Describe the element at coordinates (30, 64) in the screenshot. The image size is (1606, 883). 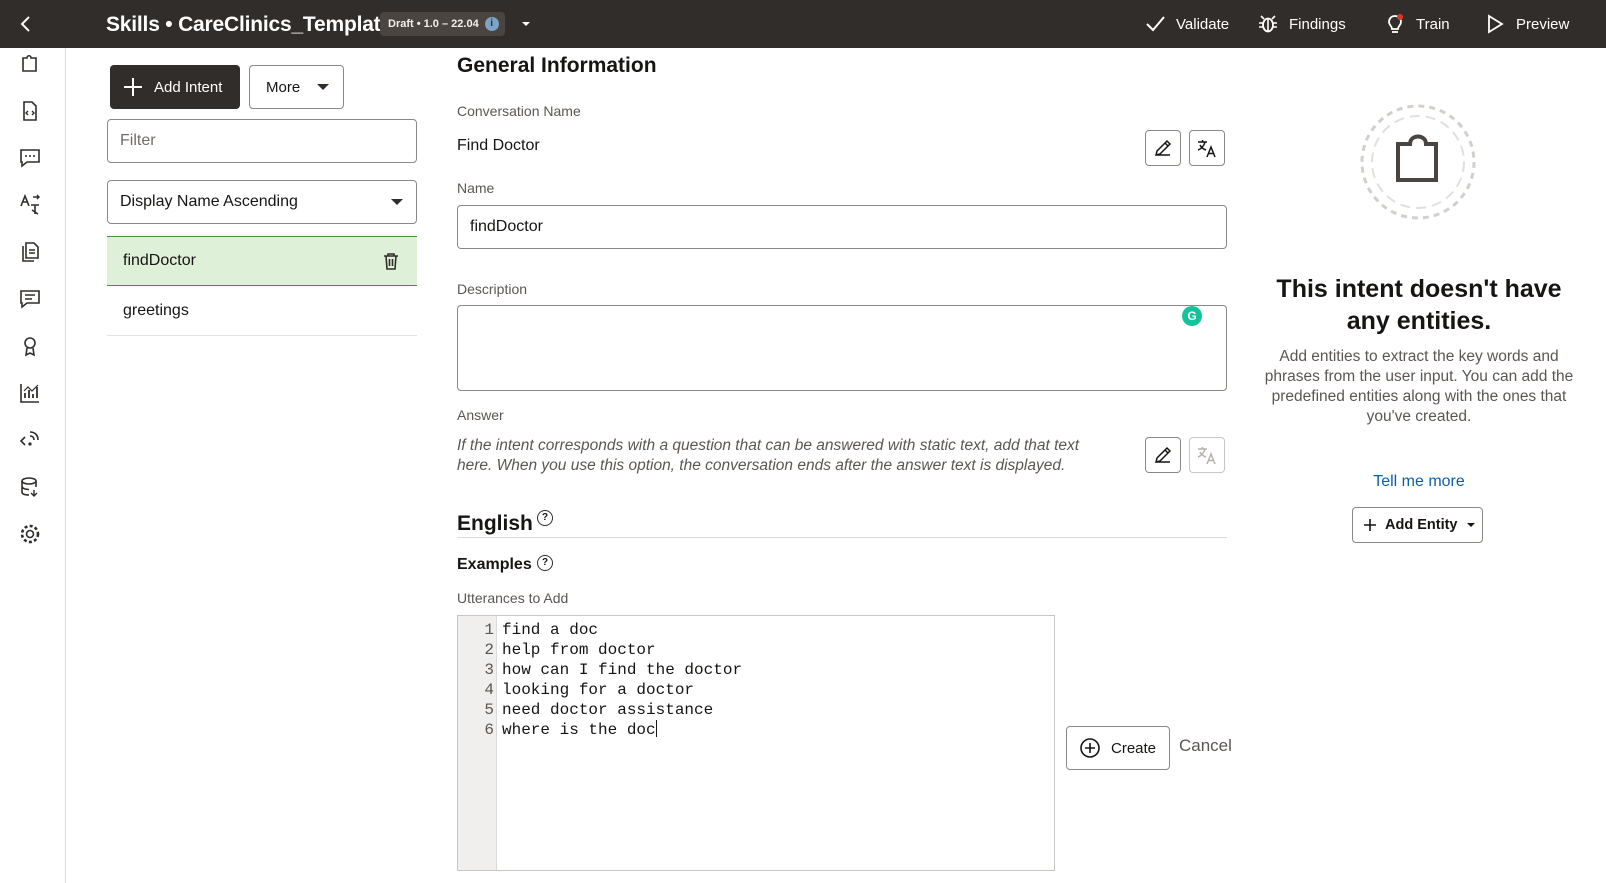
I see `intents-icon` at that location.